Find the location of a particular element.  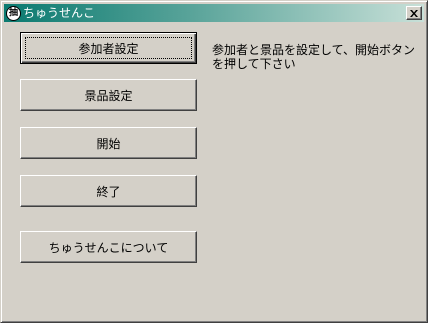

close-icon is located at coordinates (414, 13).